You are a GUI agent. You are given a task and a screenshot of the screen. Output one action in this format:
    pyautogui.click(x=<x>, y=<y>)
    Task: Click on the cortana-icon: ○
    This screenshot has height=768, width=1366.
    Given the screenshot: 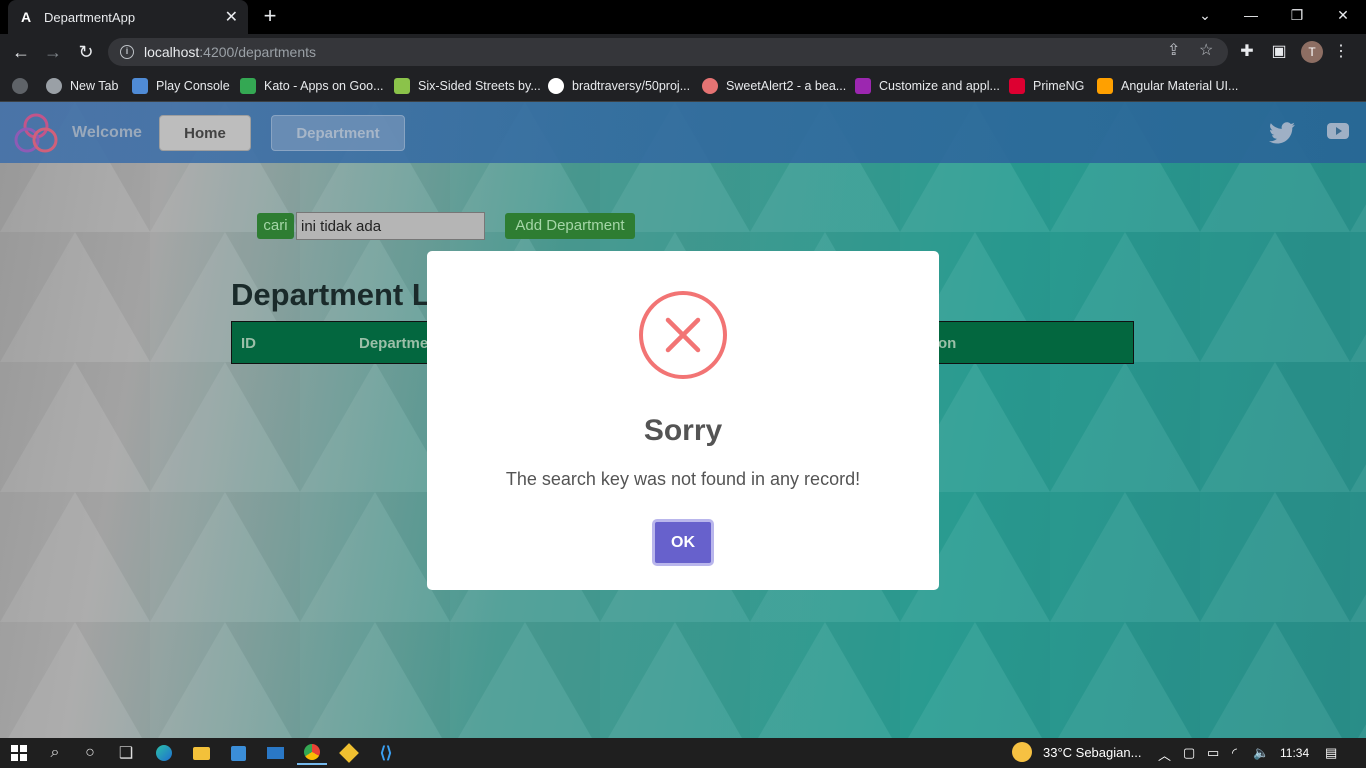 What is the action you would take?
    pyautogui.click(x=90, y=753)
    